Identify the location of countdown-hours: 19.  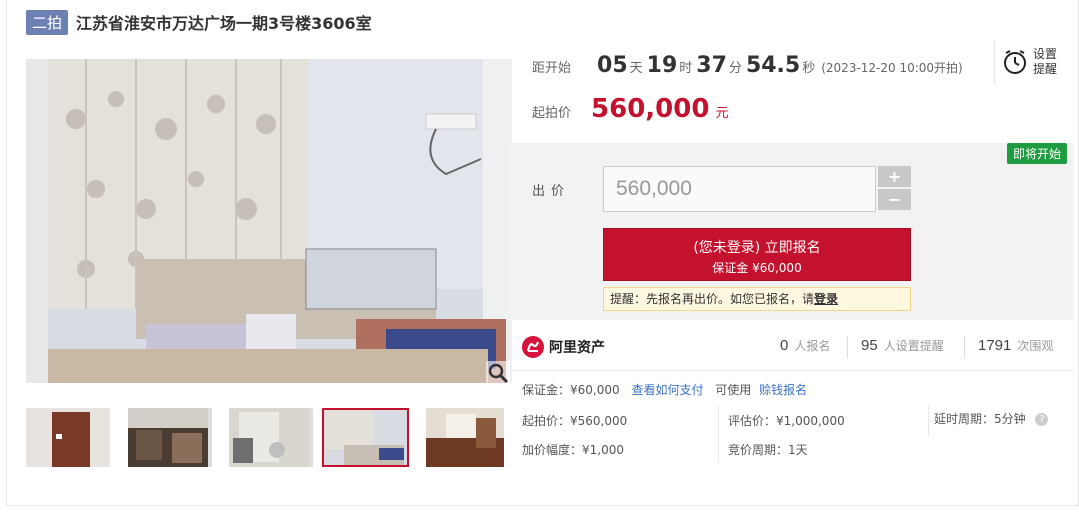
(662, 65).